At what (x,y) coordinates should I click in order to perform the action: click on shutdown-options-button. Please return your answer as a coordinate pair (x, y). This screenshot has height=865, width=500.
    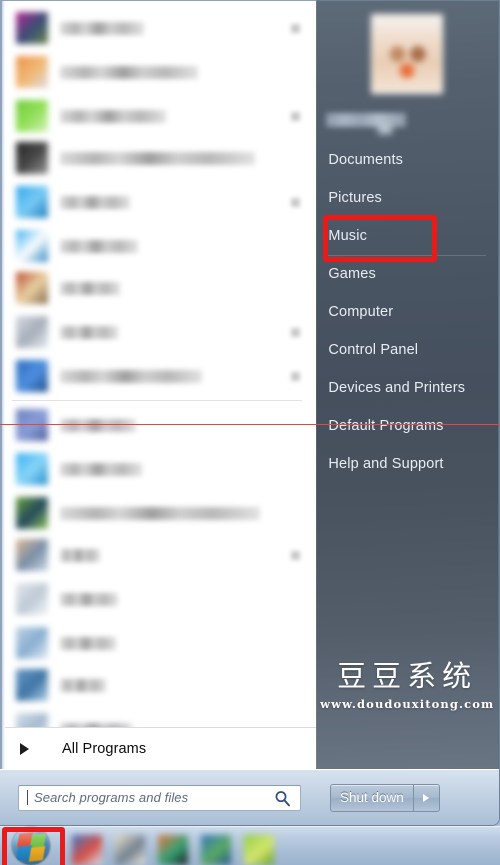
    Looking at the image, I should click on (425, 797).